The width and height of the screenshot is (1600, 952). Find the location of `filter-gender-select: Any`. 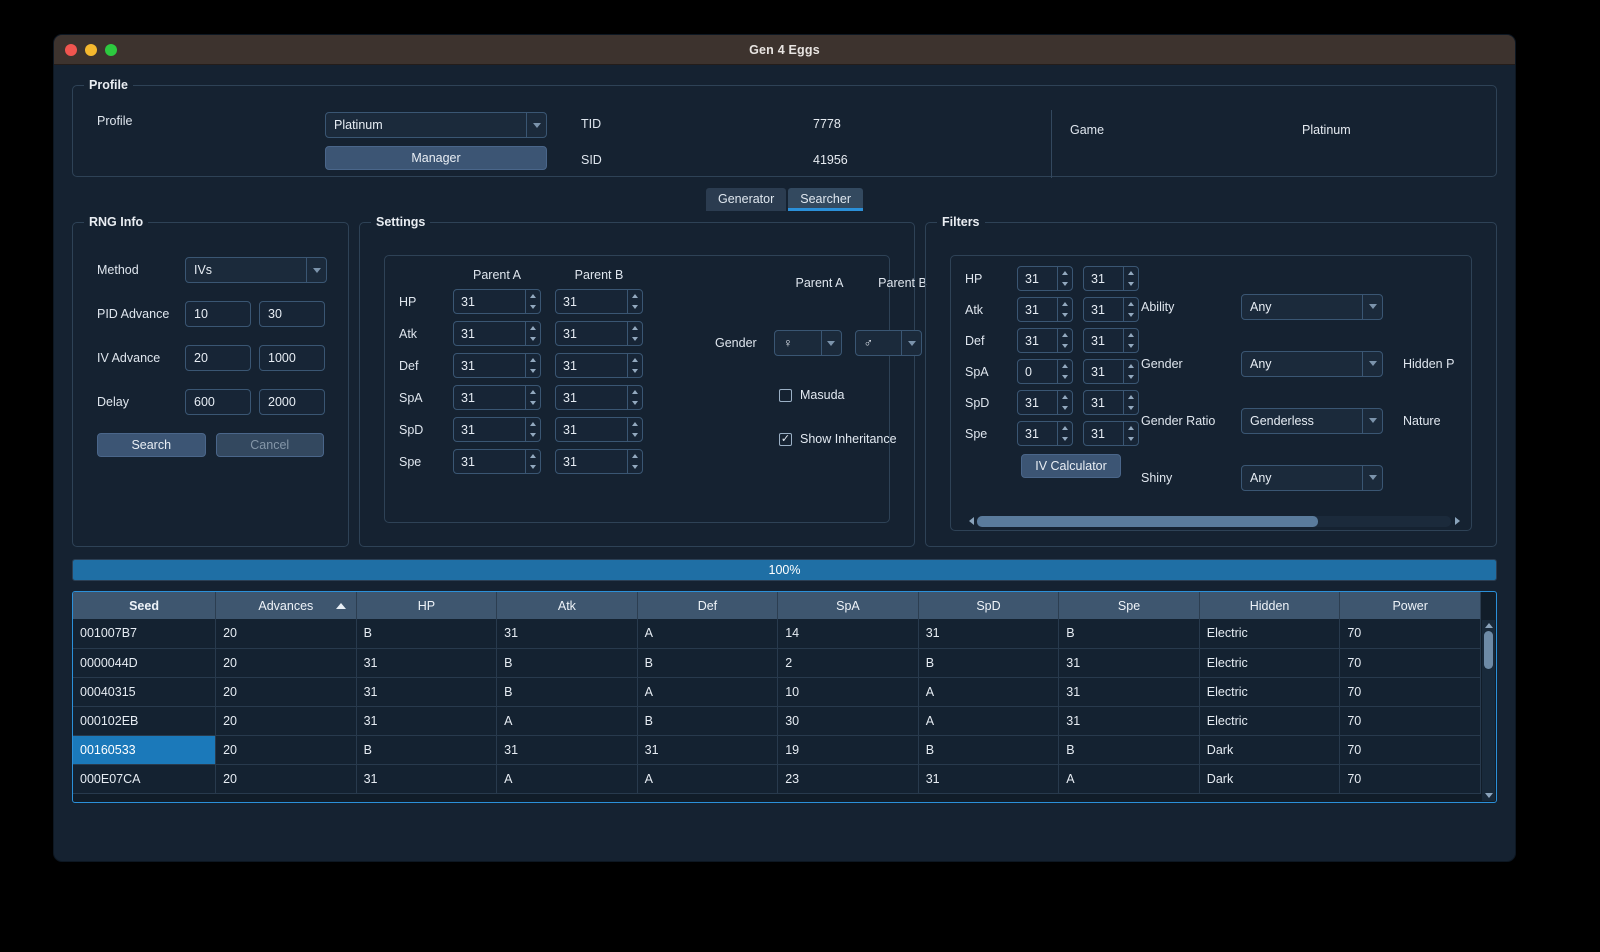

filter-gender-select: Any is located at coordinates (1312, 363).